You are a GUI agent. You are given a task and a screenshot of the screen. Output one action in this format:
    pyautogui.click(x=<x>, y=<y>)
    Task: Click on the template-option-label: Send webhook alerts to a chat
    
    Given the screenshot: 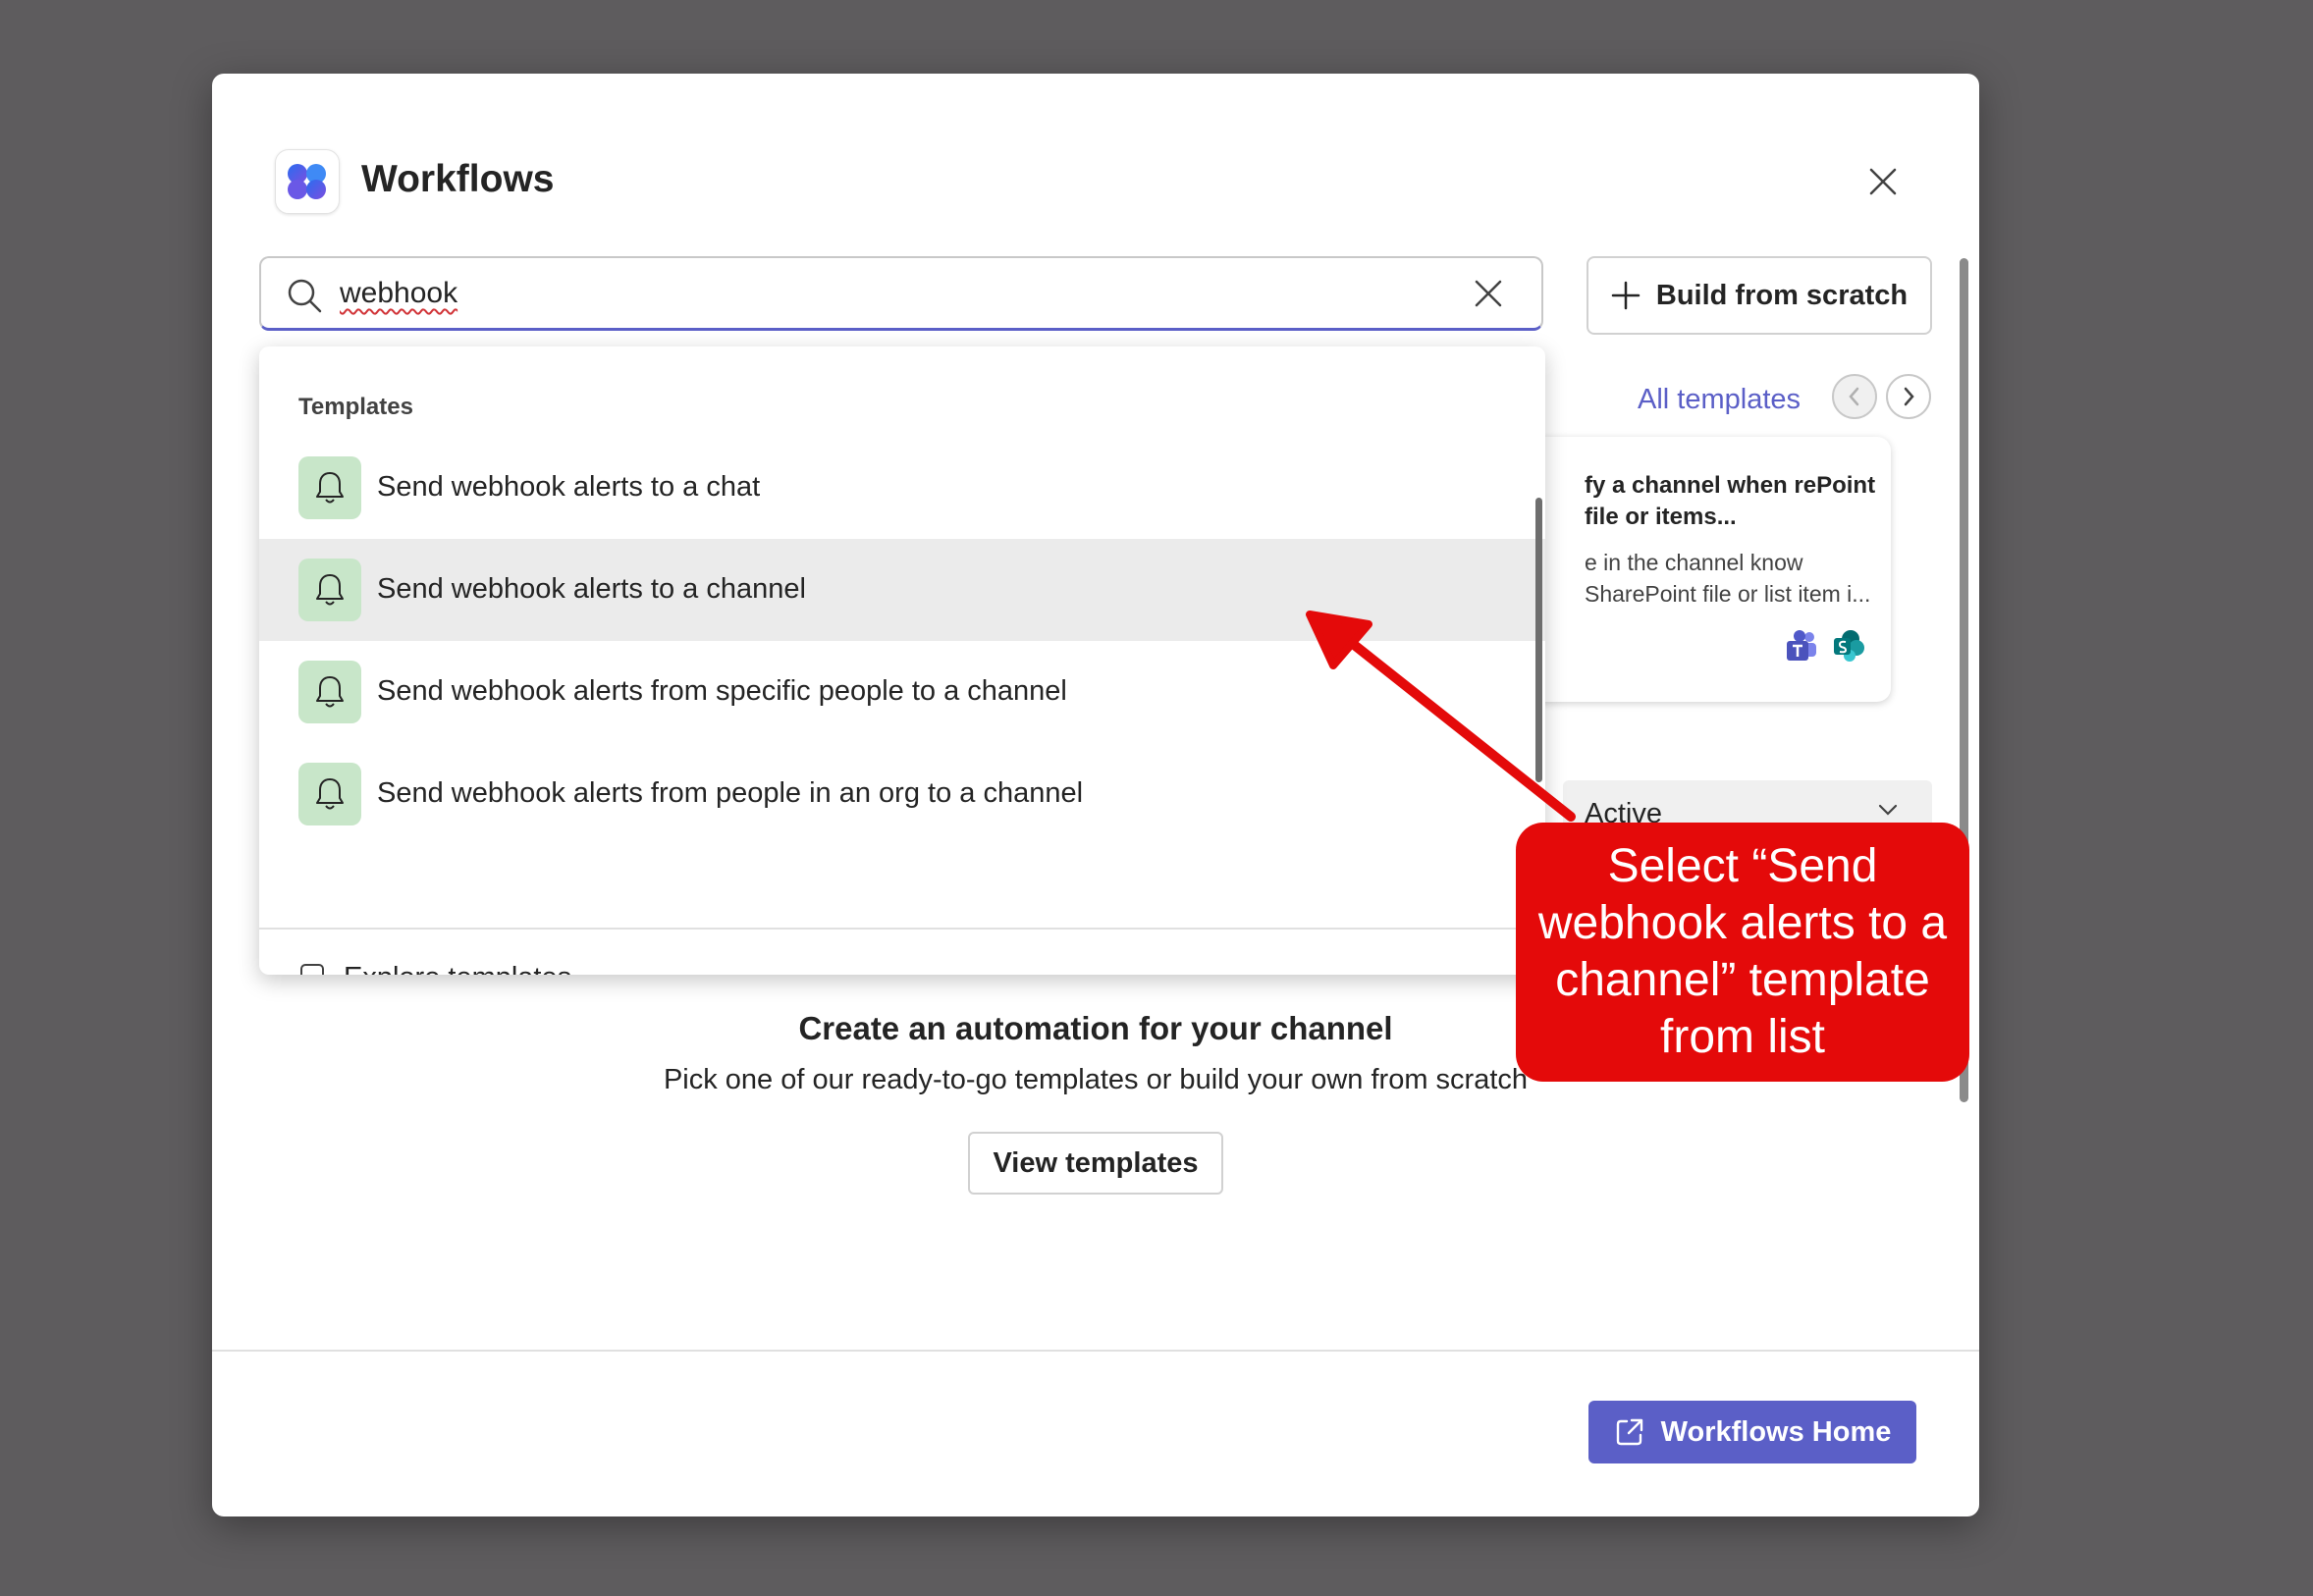 What is the action you would take?
    pyautogui.click(x=569, y=487)
    